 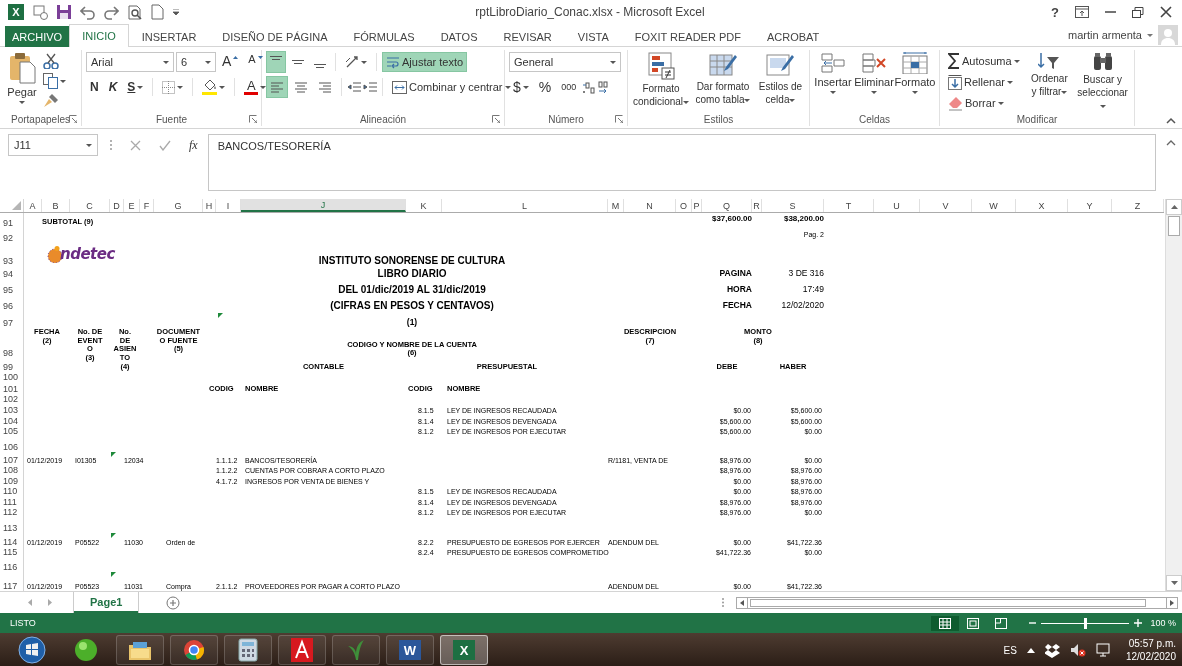 What do you see at coordinates (1049, 75) in the screenshot?
I see `sort-filter-button: Ordenar y filtrar` at bounding box center [1049, 75].